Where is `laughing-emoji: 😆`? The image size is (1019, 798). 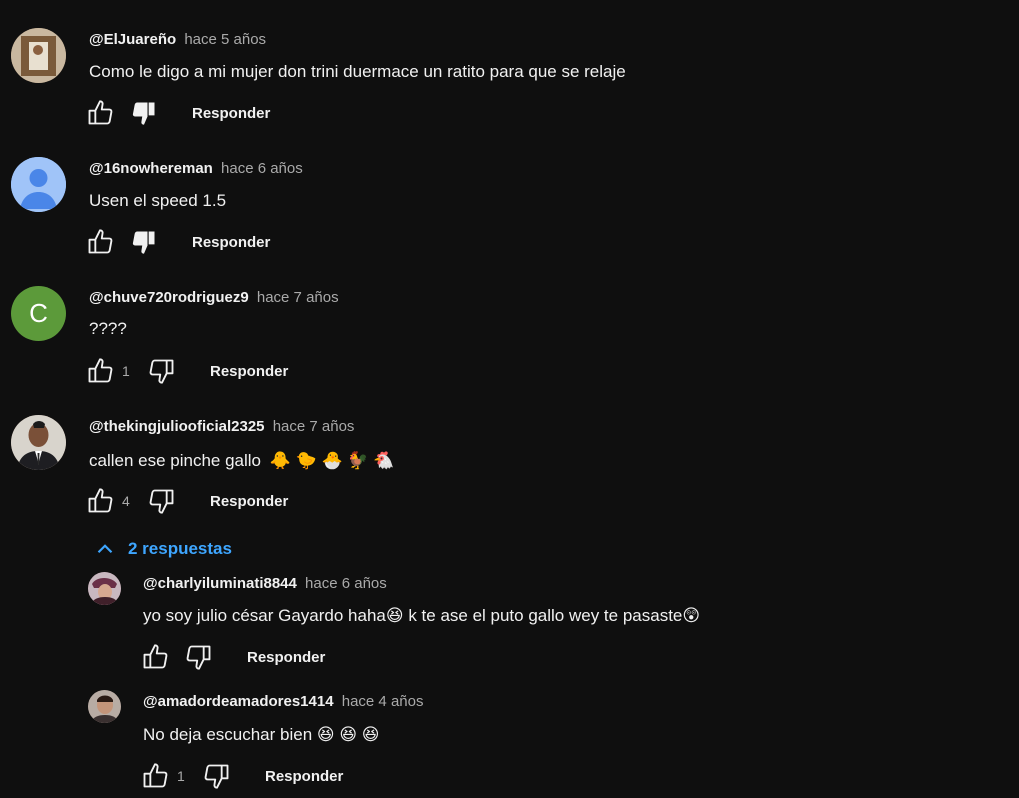 laughing-emoji: 😆 is located at coordinates (394, 615).